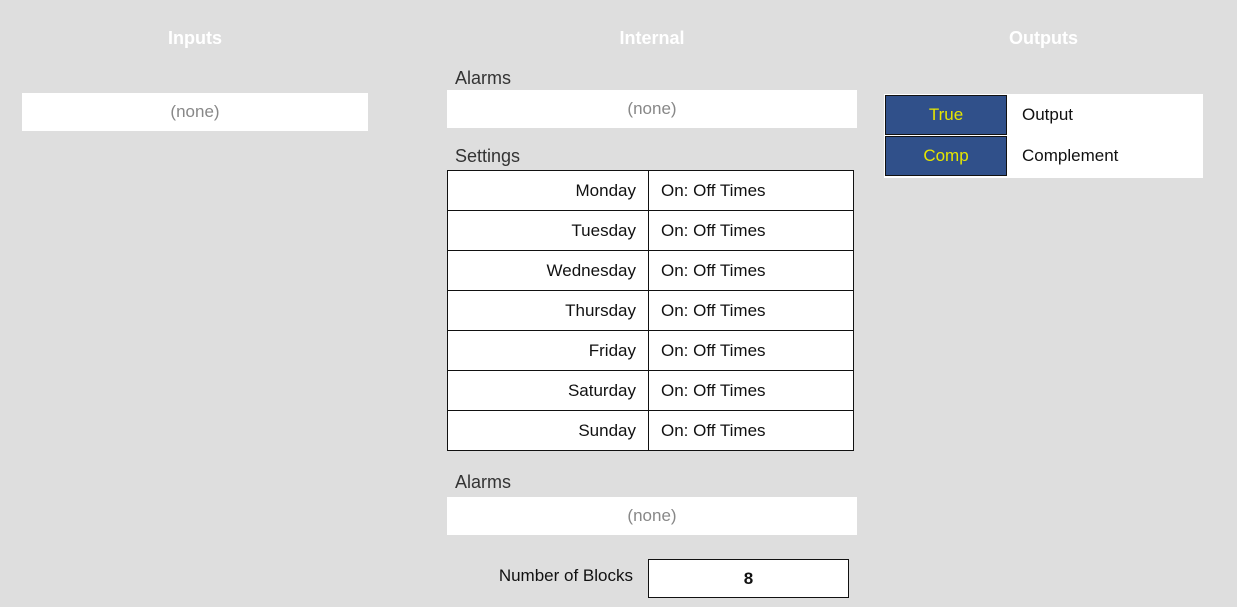 The width and height of the screenshot is (1237, 607). I want to click on output-tag-comp: Comp, so click(946, 156).